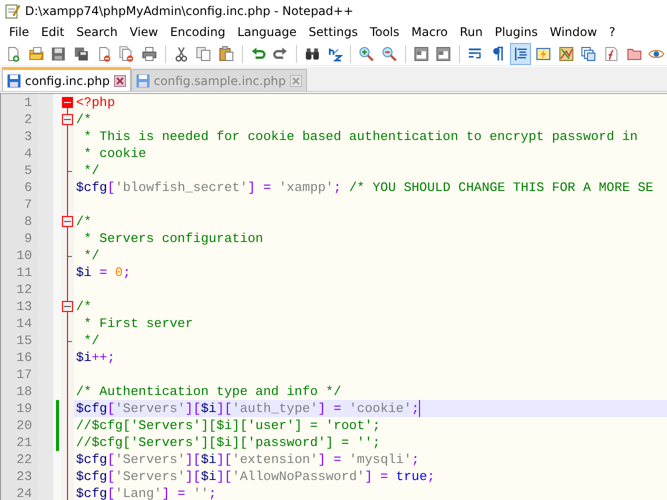 The image size is (667, 500). What do you see at coordinates (248, 408) in the screenshot?
I see `code-line: $cfg['Servers'][$i]['auth_type'] = 'cookie';` at bounding box center [248, 408].